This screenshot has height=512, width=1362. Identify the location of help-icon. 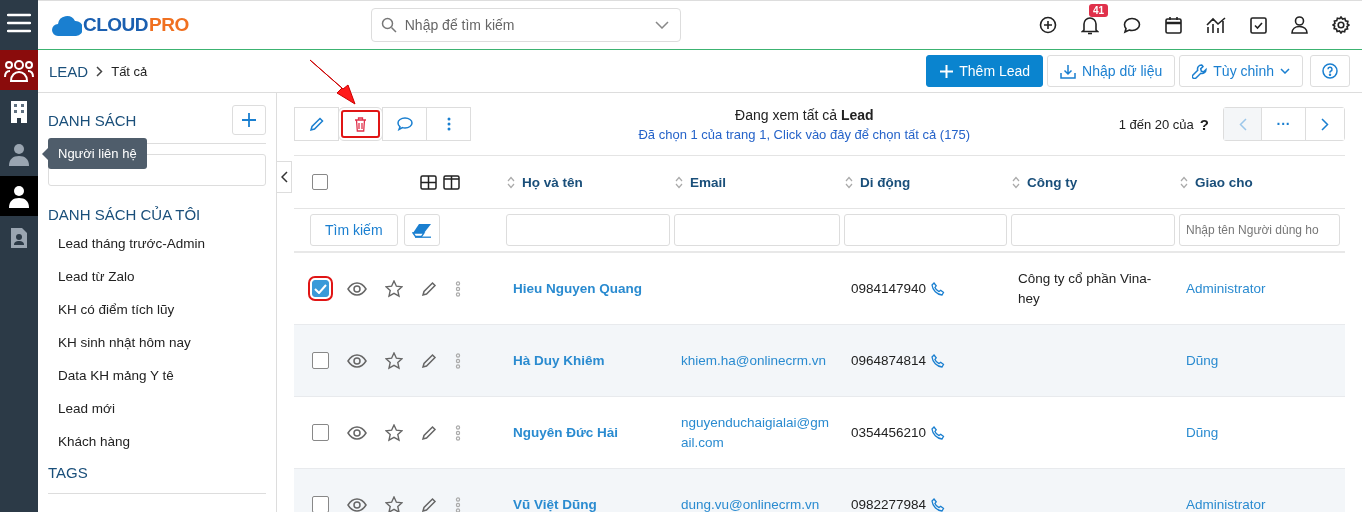
(1330, 71).